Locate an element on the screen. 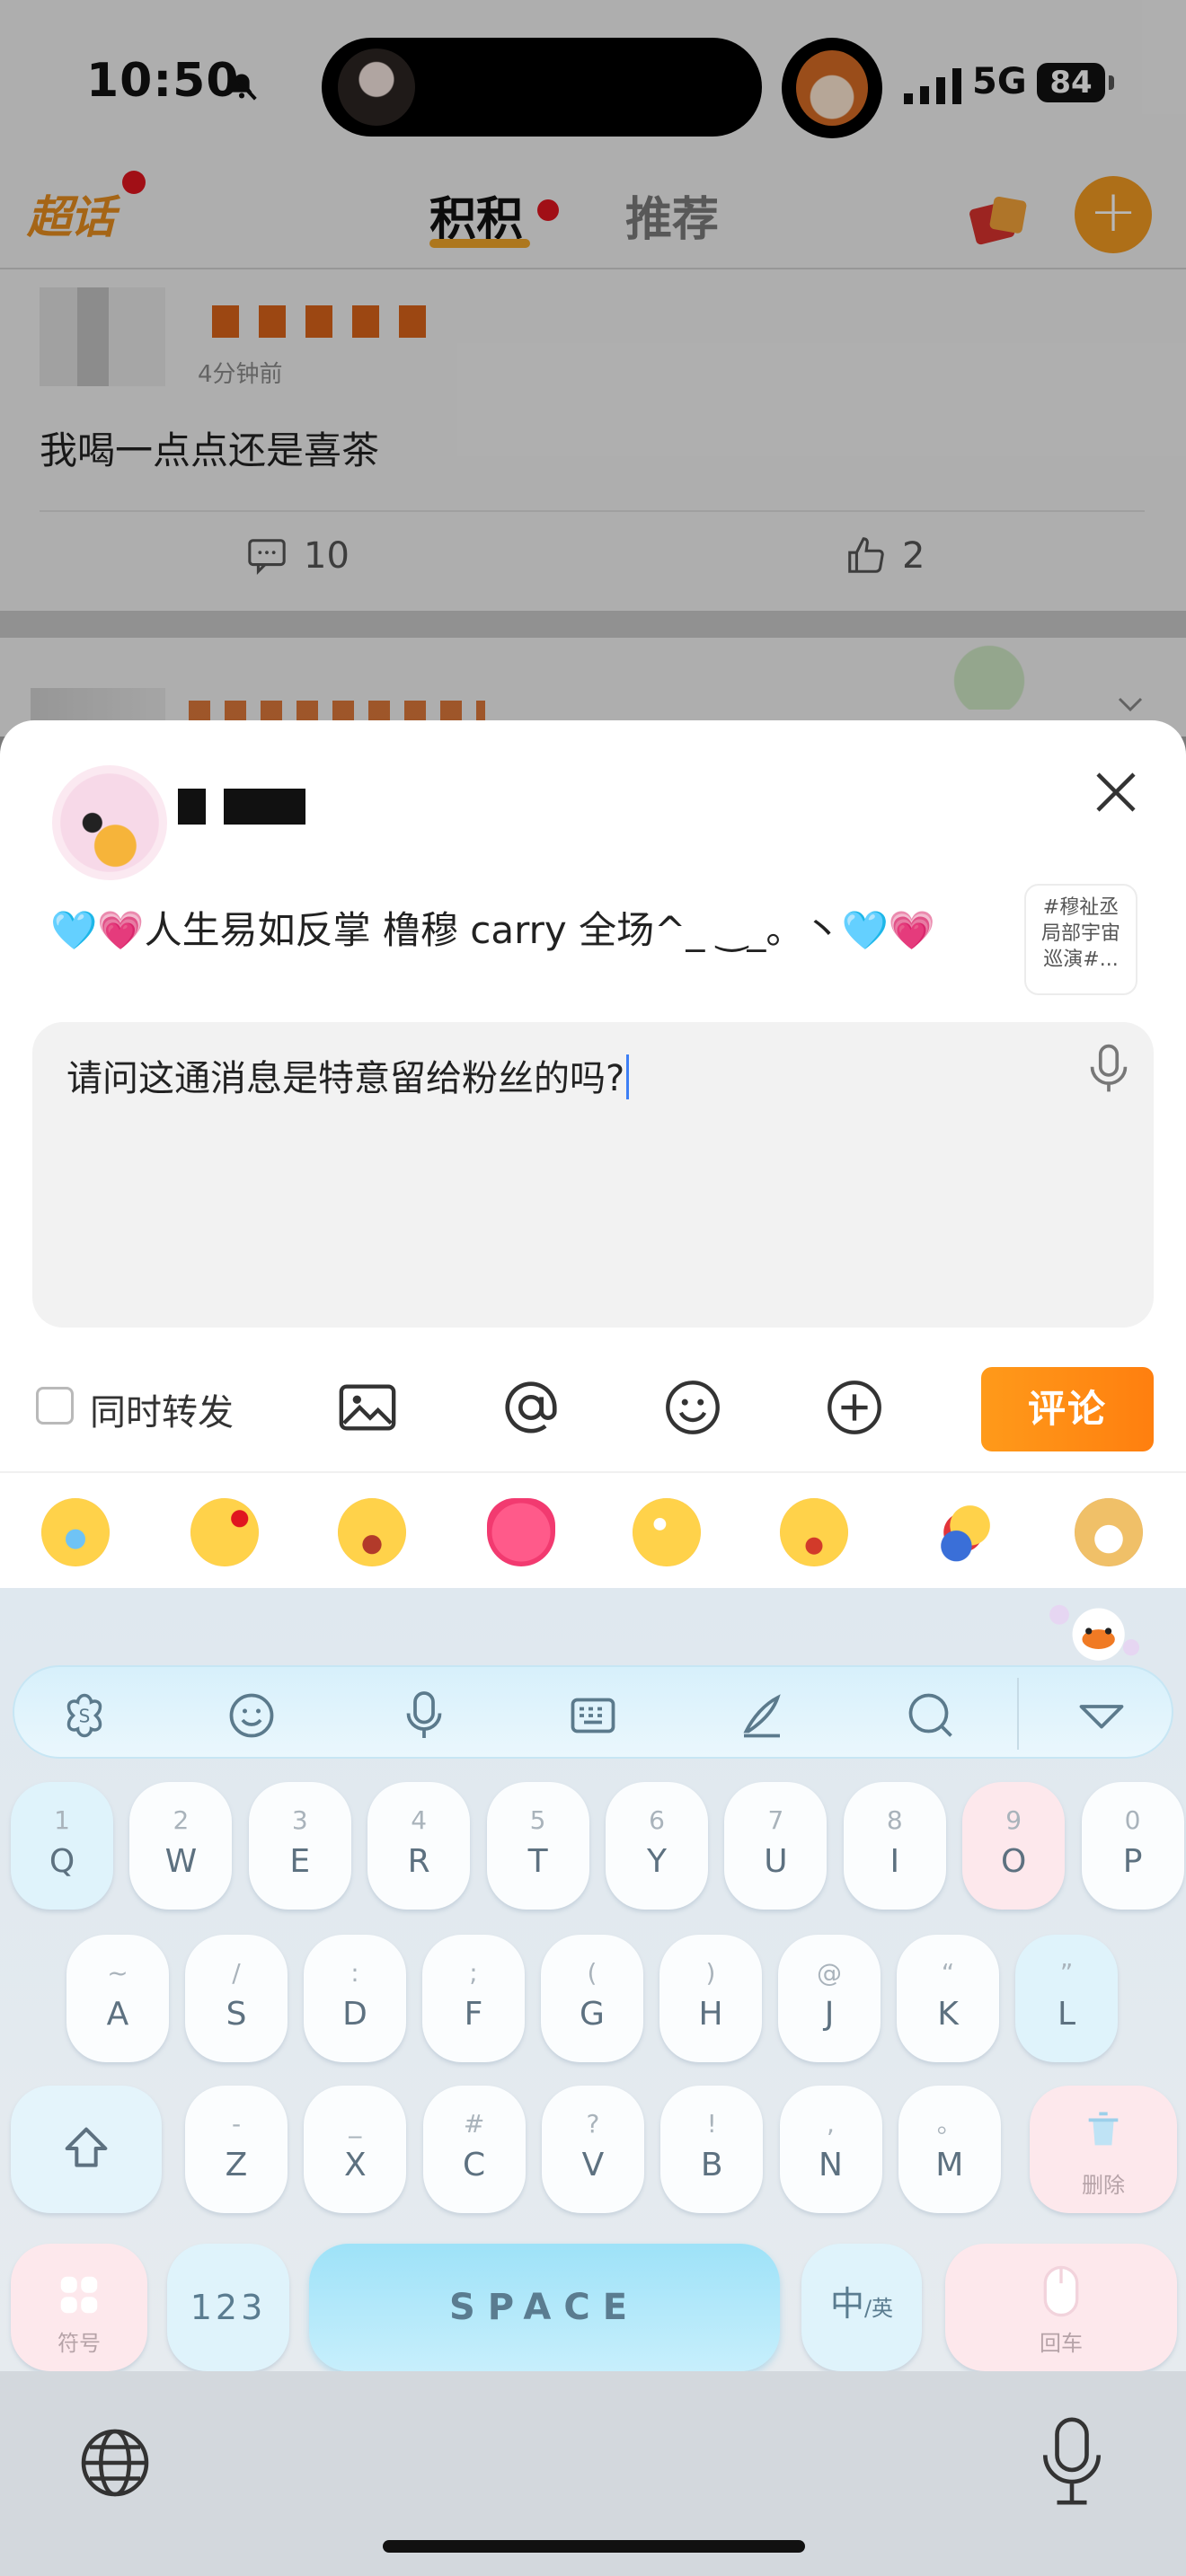  key-primary-label: C is located at coordinates (474, 2165).